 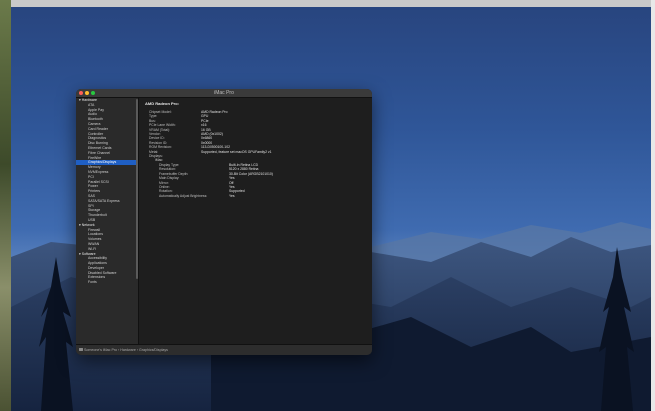 I want to click on display-info-value: Yes, so click(x=232, y=195).